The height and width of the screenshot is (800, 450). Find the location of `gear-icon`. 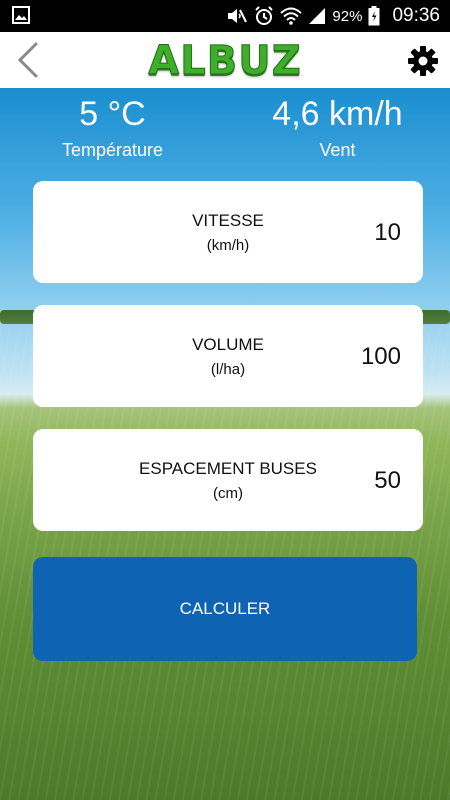

gear-icon is located at coordinates (423, 61).